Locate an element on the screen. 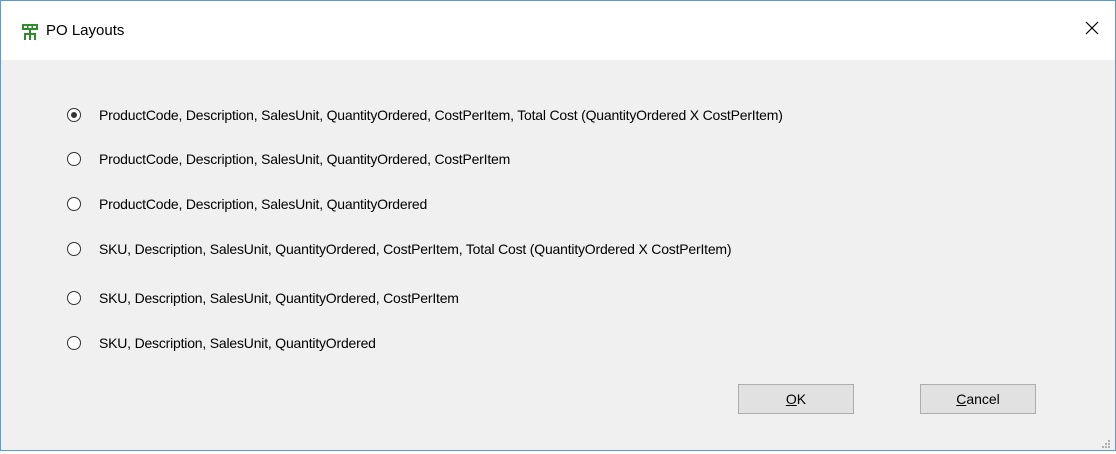 This screenshot has height=454, width=1116. cancel-mnemonic: C is located at coordinates (961, 399).